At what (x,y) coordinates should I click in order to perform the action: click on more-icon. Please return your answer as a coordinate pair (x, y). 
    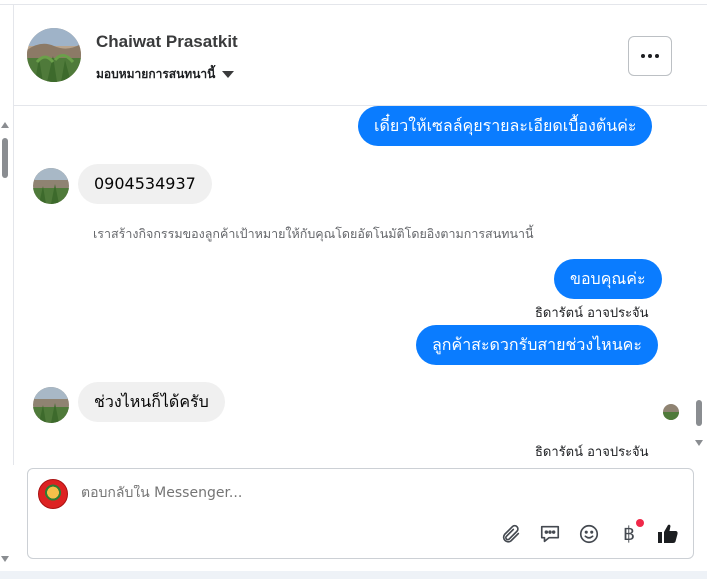
    Looking at the image, I should click on (643, 56).